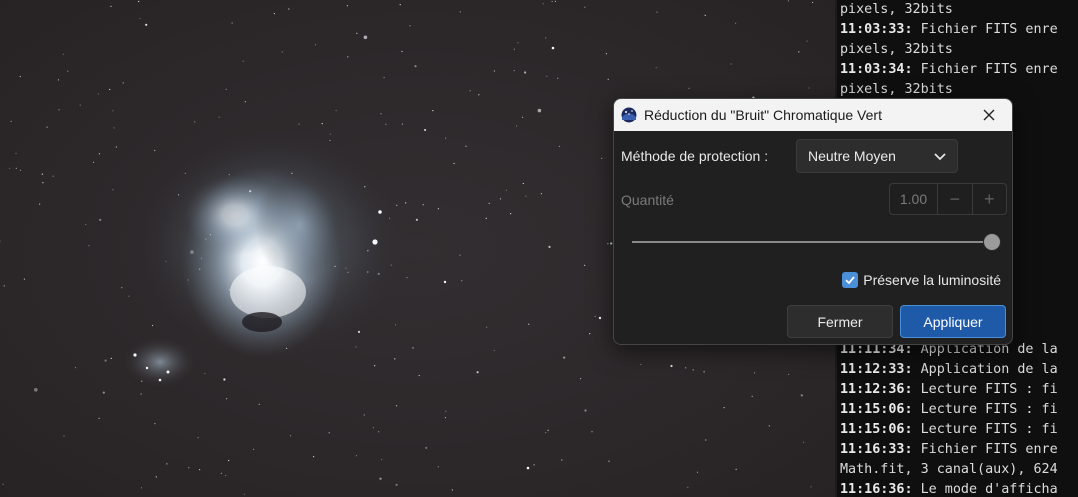 This screenshot has height=497, width=1078. I want to click on quantity-input: 1.00, so click(914, 199).